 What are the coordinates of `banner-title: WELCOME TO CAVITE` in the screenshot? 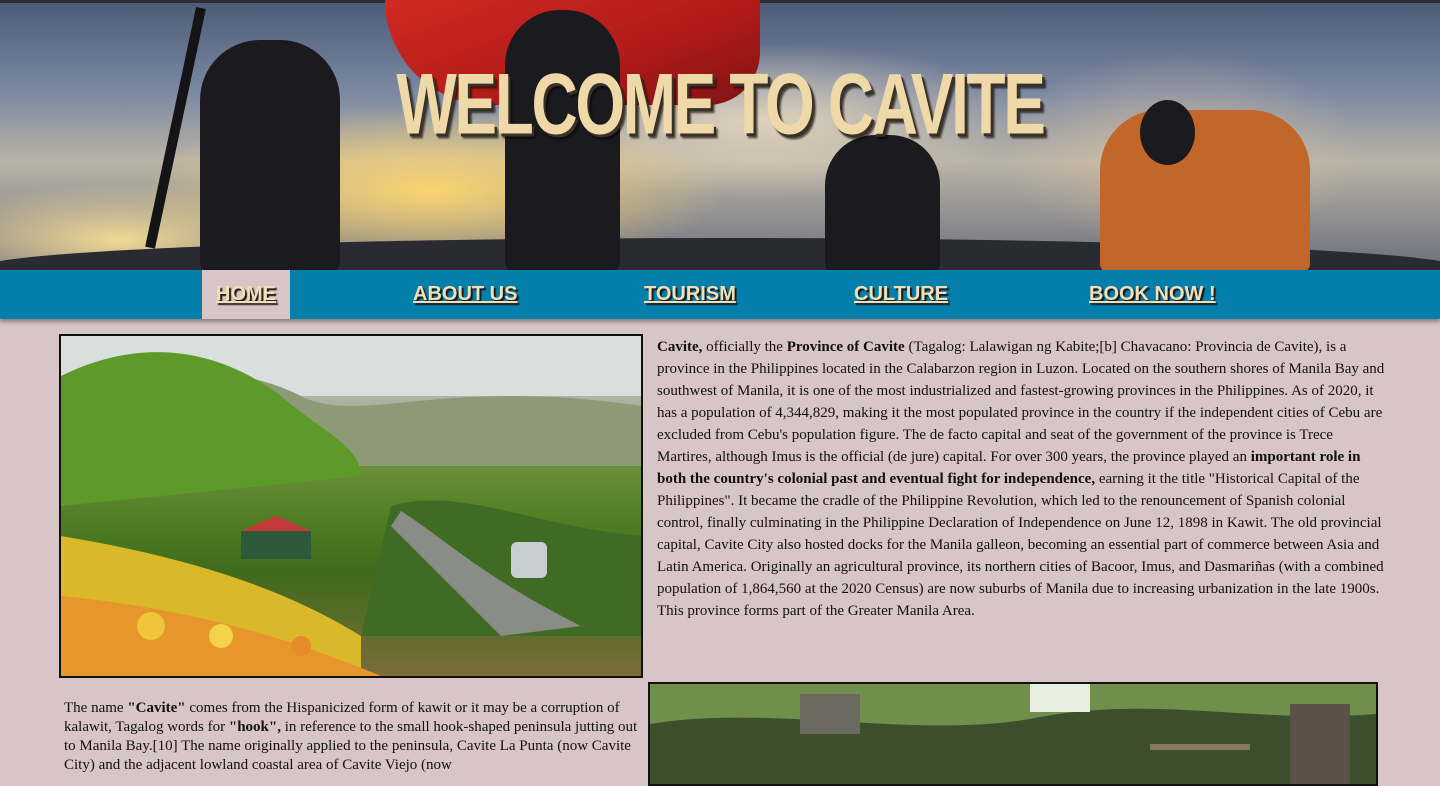 It's located at (721, 104).